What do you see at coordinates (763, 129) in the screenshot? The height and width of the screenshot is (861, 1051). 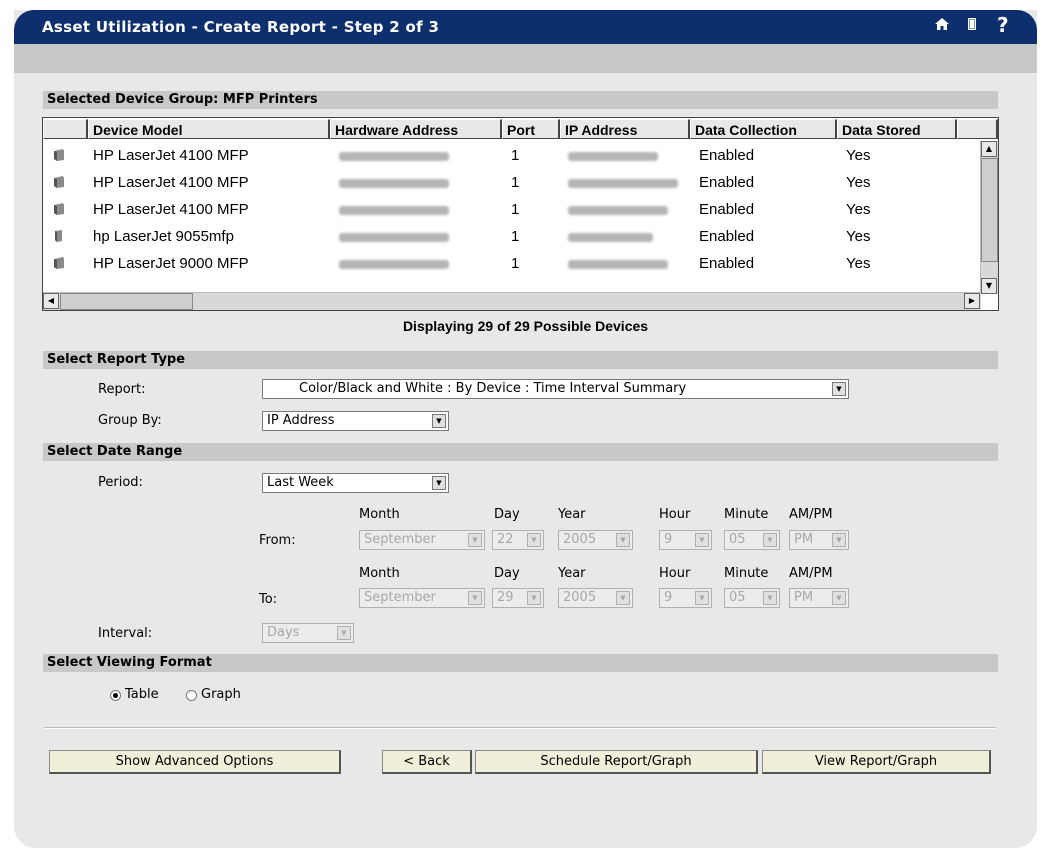 I see `column-header-data-collection: Data Collection` at bounding box center [763, 129].